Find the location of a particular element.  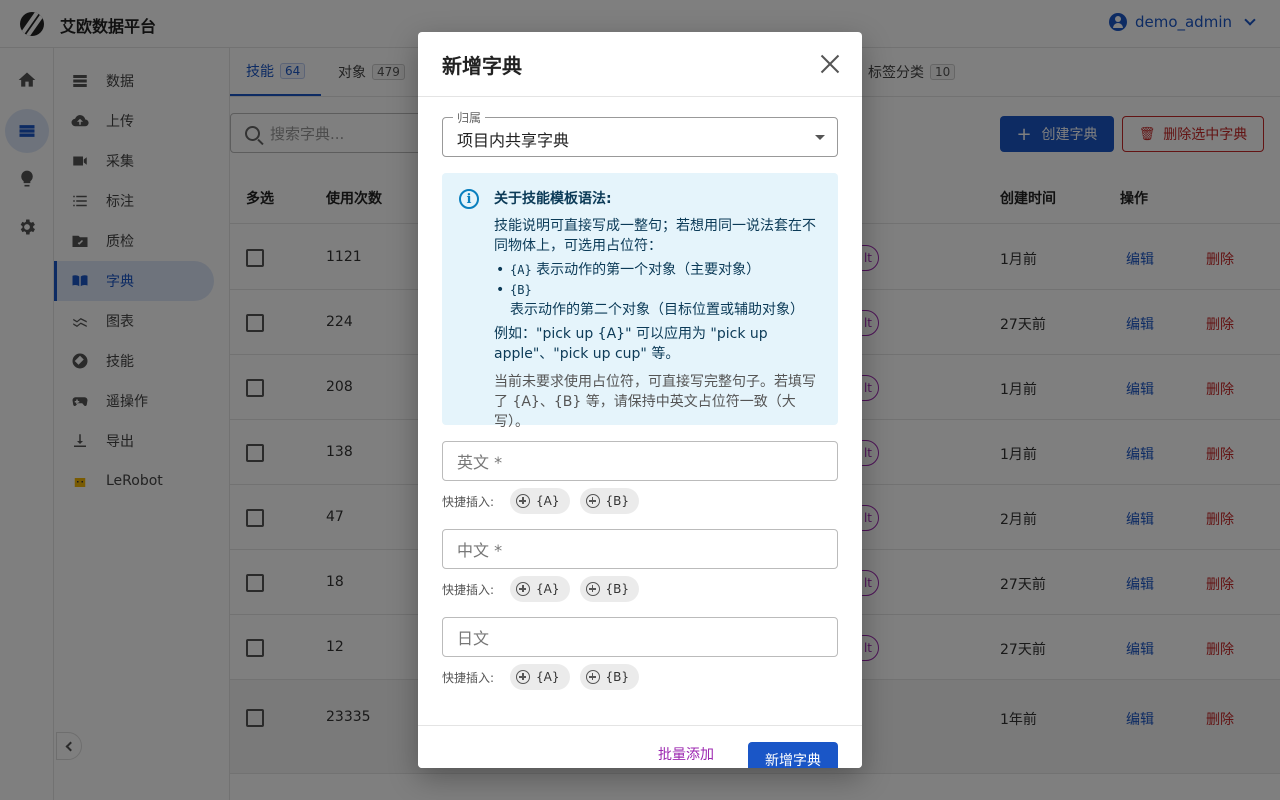

info-icon: i is located at coordinates (469, 199).